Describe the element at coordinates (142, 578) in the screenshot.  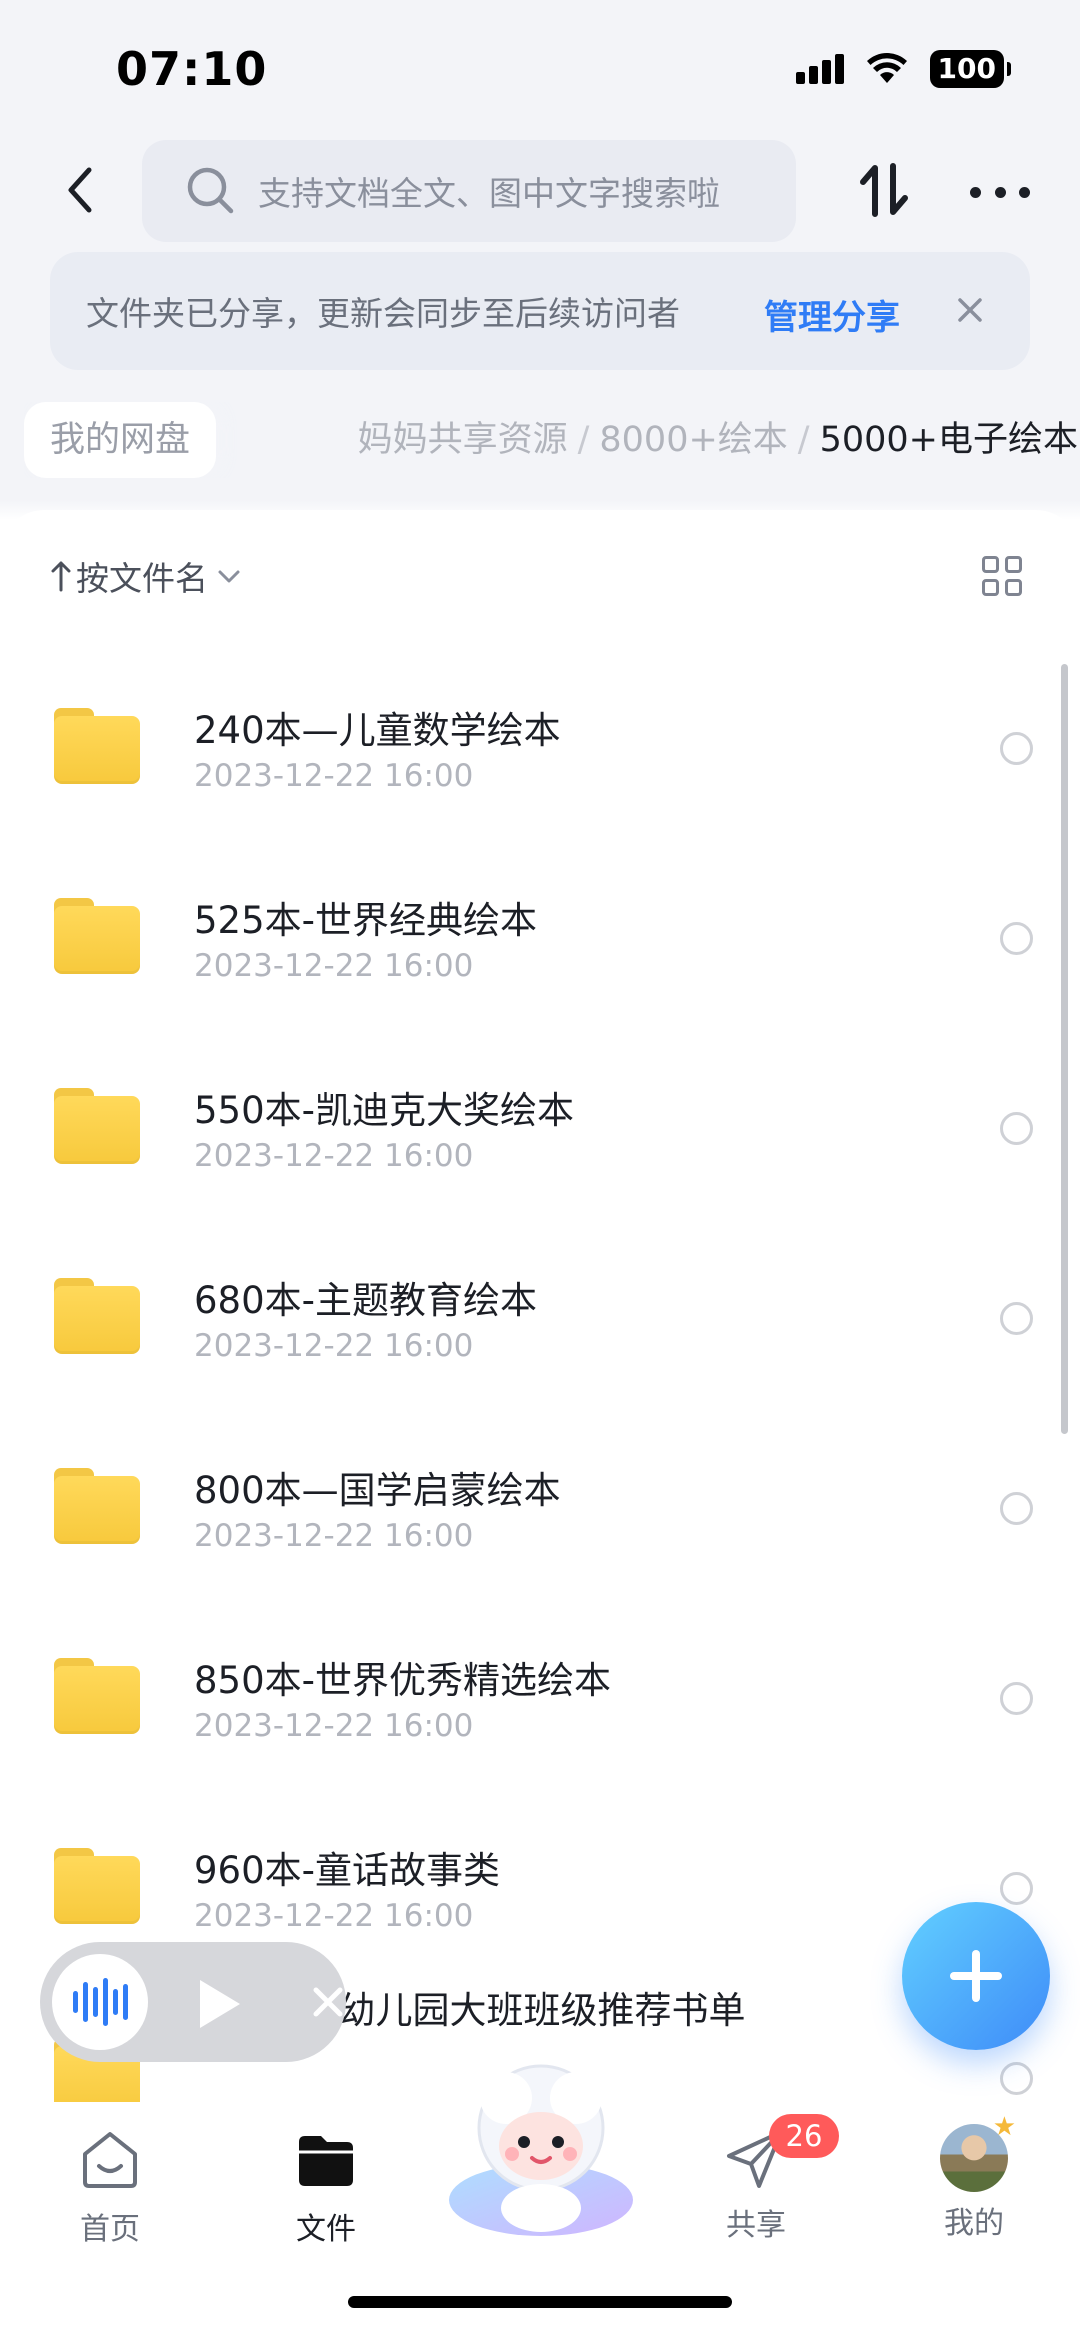
I see `sort-label: 按文件名` at that location.